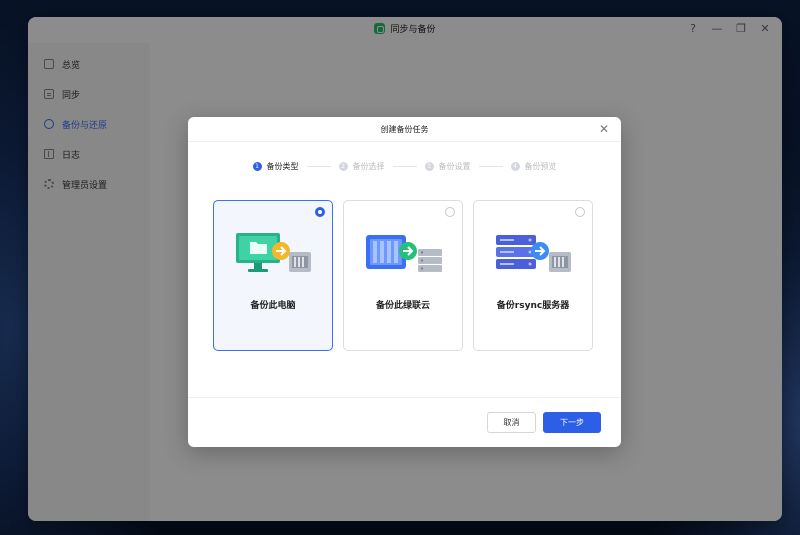  Describe the element at coordinates (540, 166) in the screenshot. I see `step-label: 备份预览` at that location.